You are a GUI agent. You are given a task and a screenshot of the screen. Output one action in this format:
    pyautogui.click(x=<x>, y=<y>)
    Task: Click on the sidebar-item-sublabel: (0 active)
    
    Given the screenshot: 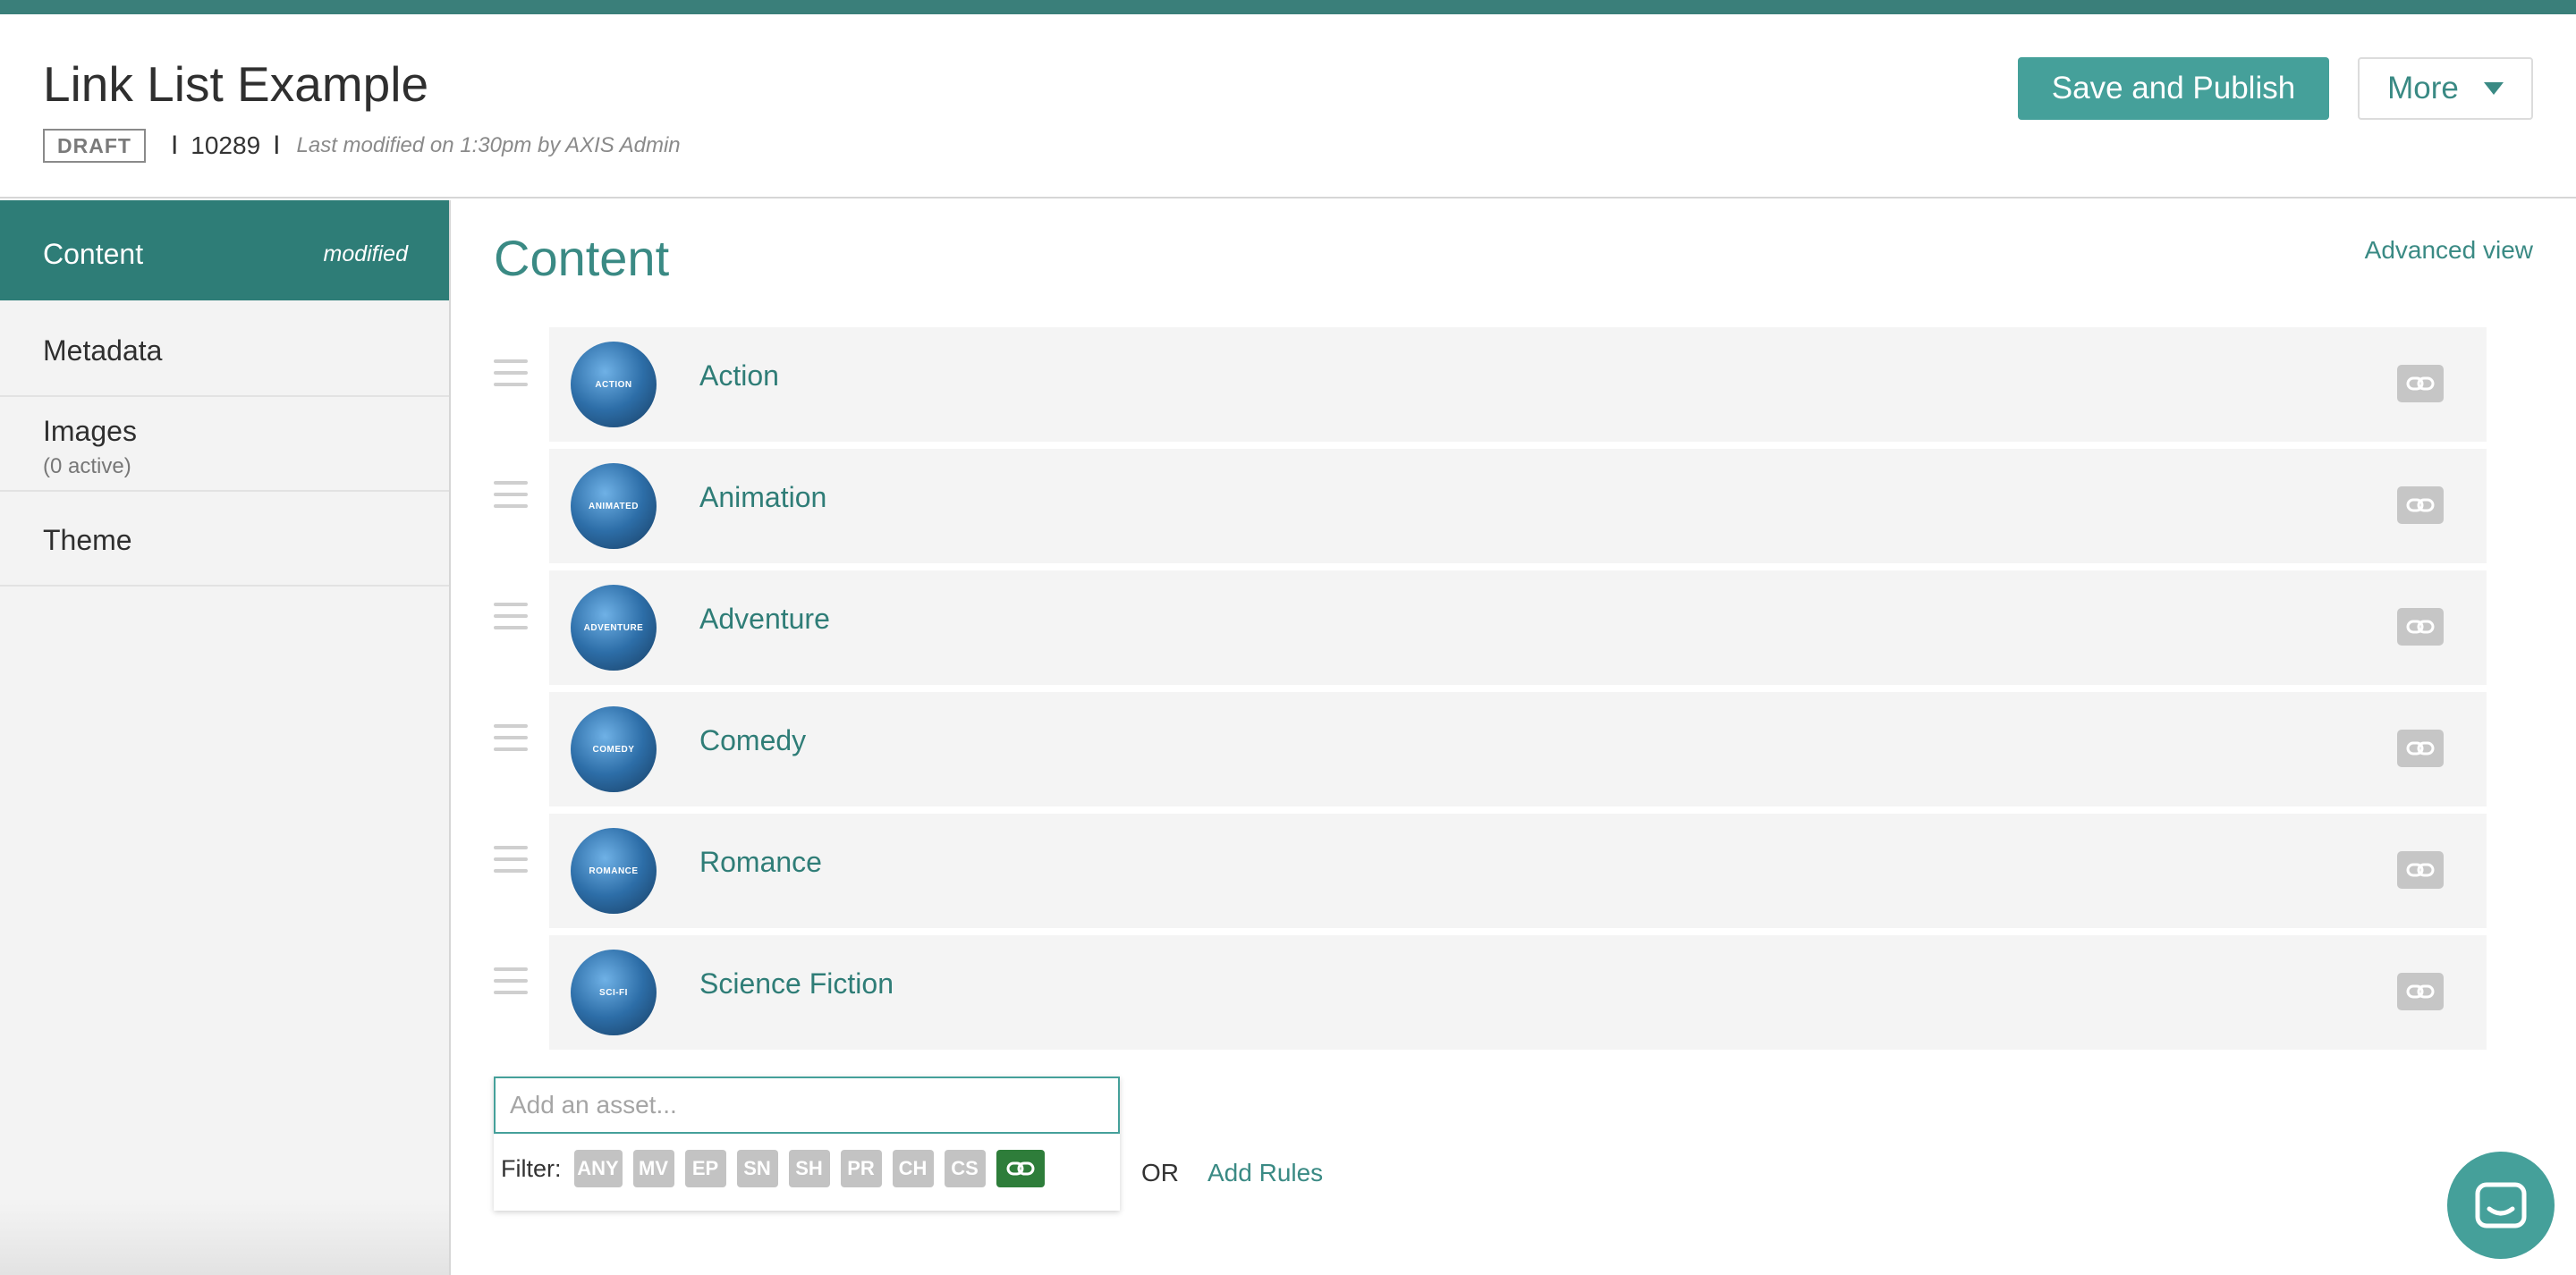 What is the action you would take?
    pyautogui.click(x=87, y=466)
    